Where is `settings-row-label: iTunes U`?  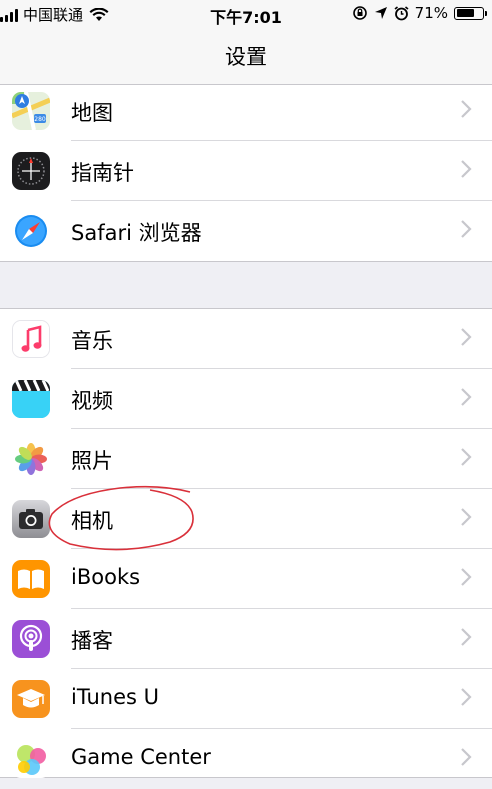 settings-row-label: iTunes U is located at coordinates (115, 697).